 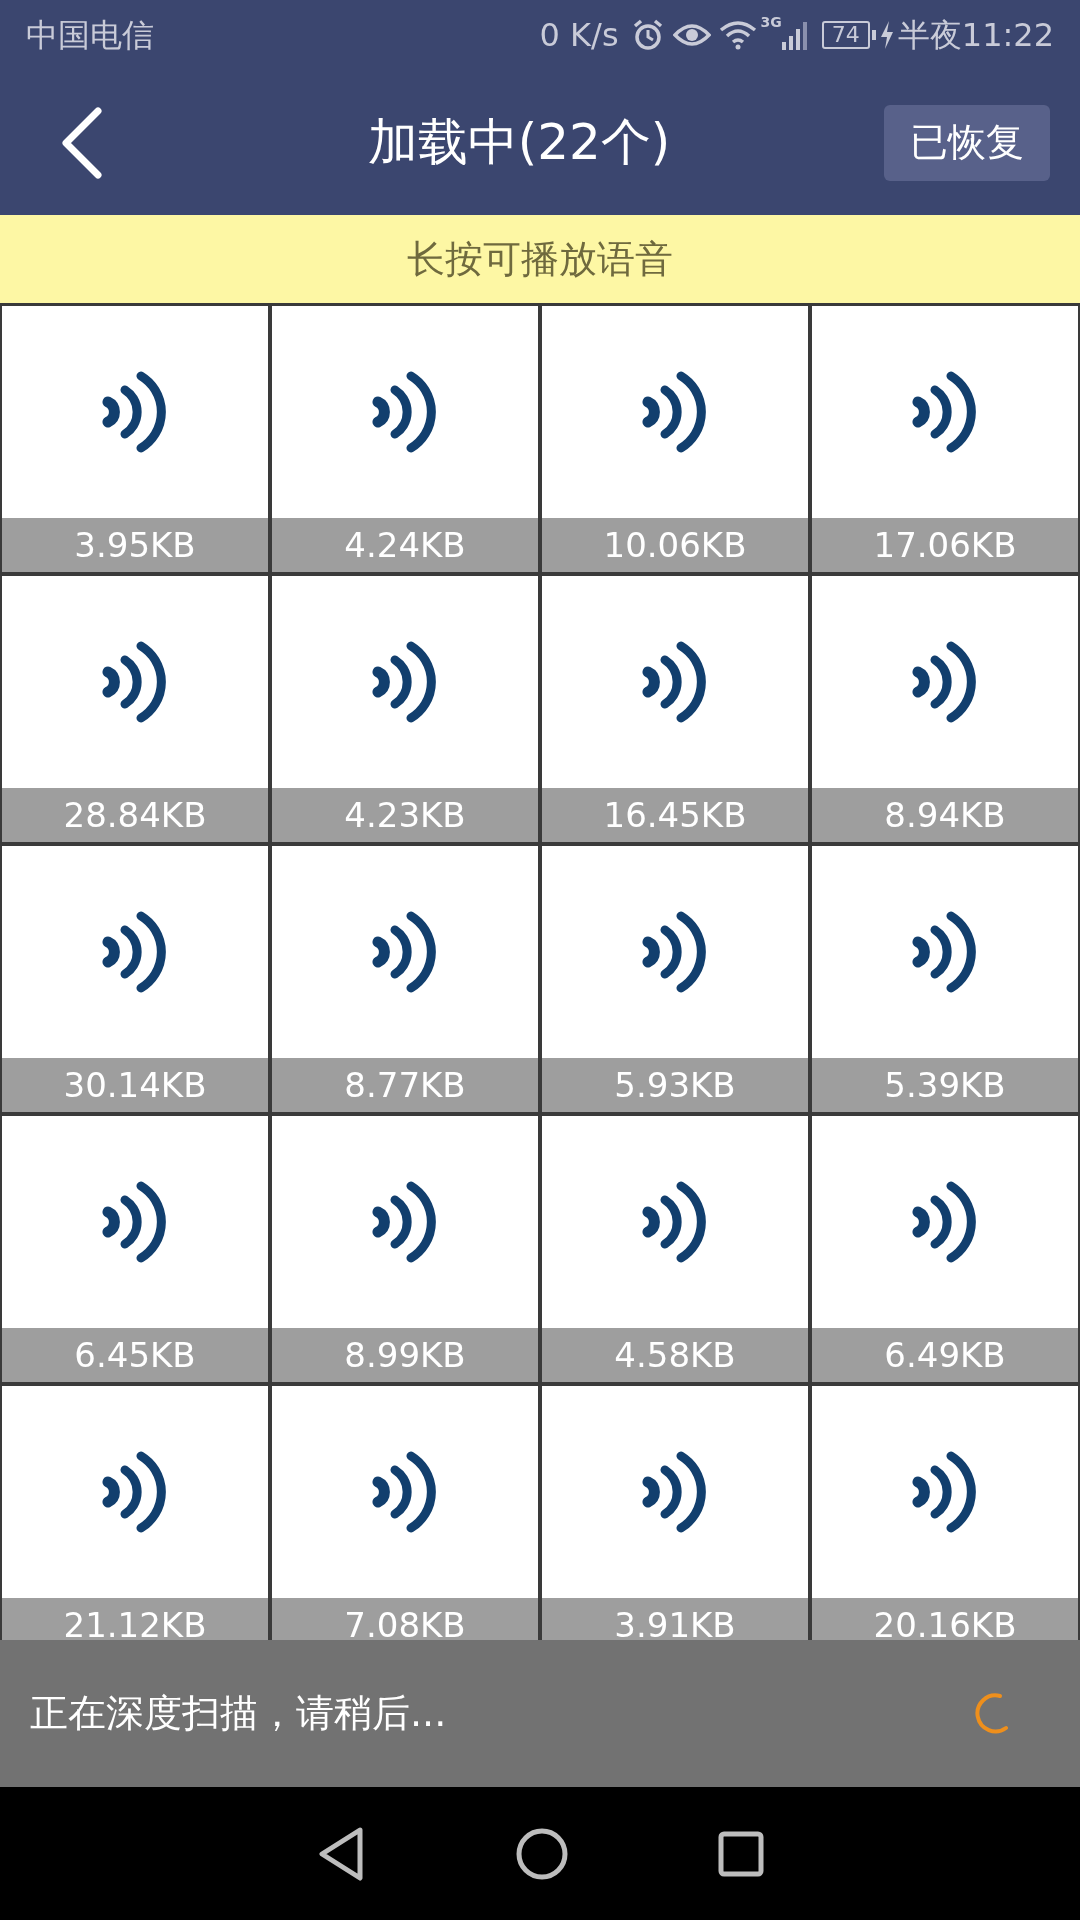 What do you see at coordinates (135, 1249) in the screenshot?
I see `voice-file-tile: 6.45KB` at bounding box center [135, 1249].